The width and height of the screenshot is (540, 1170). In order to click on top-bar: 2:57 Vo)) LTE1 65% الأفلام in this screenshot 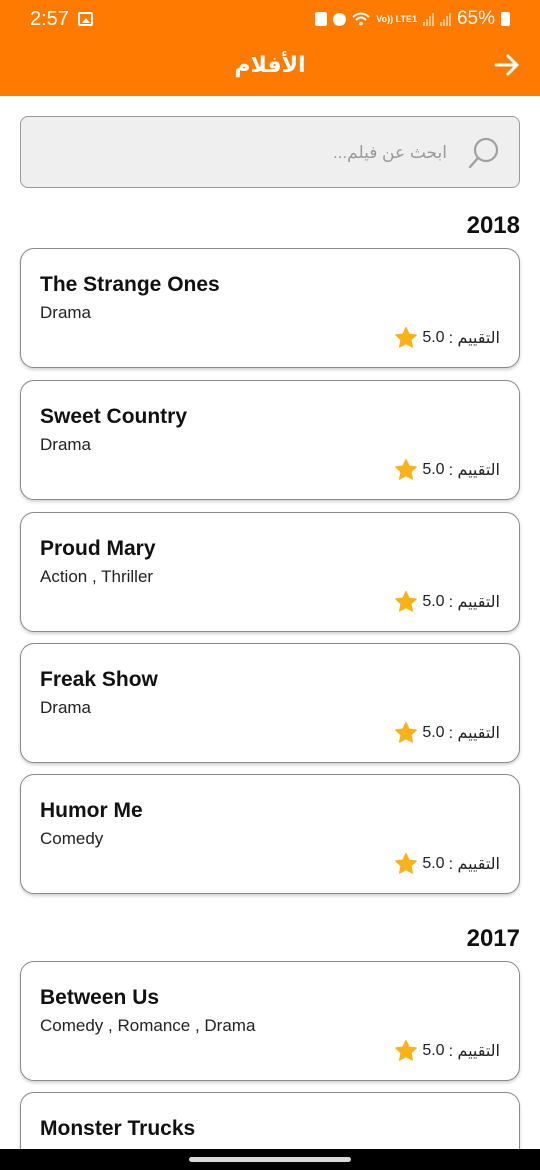, I will do `click(270, 48)`.